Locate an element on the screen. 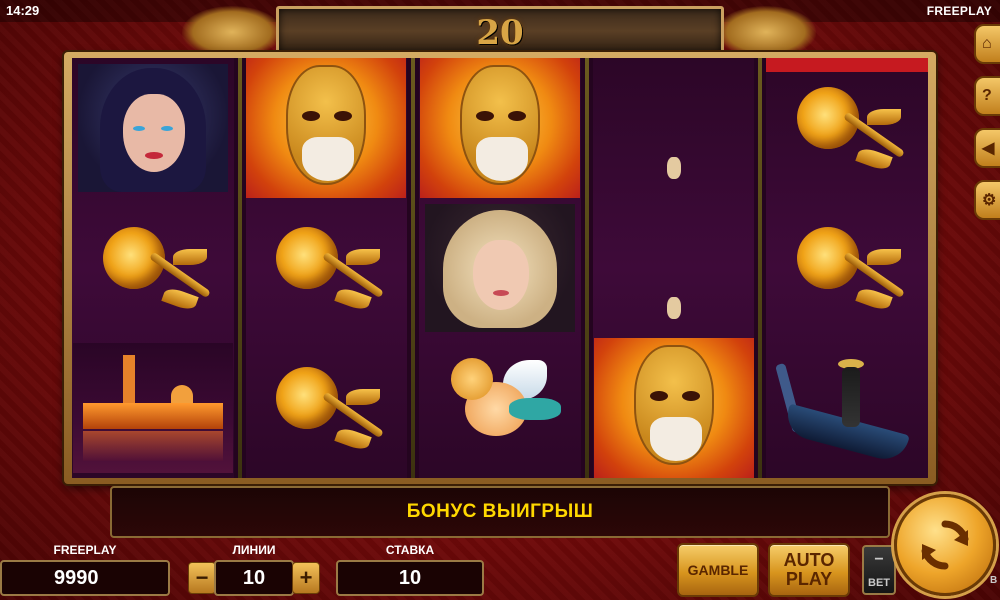  lines-value: 10 is located at coordinates (254, 577).